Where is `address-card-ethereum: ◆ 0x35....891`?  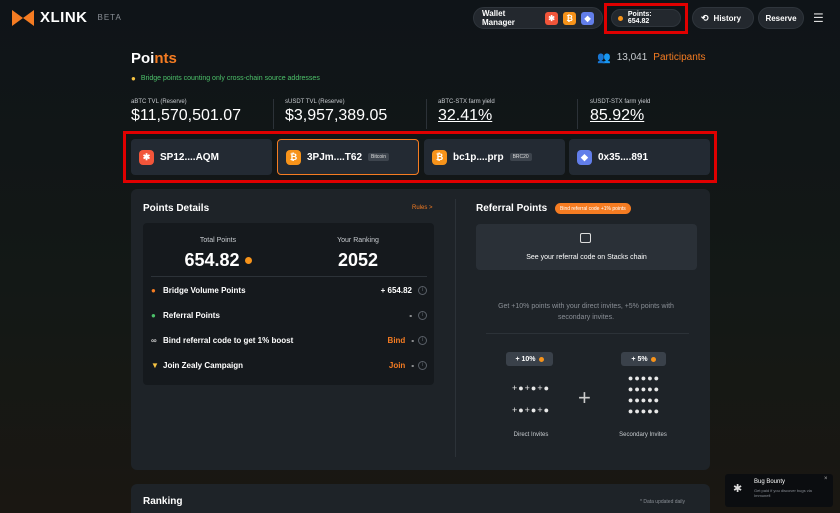 address-card-ethereum: ◆ 0x35....891 is located at coordinates (639, 157).